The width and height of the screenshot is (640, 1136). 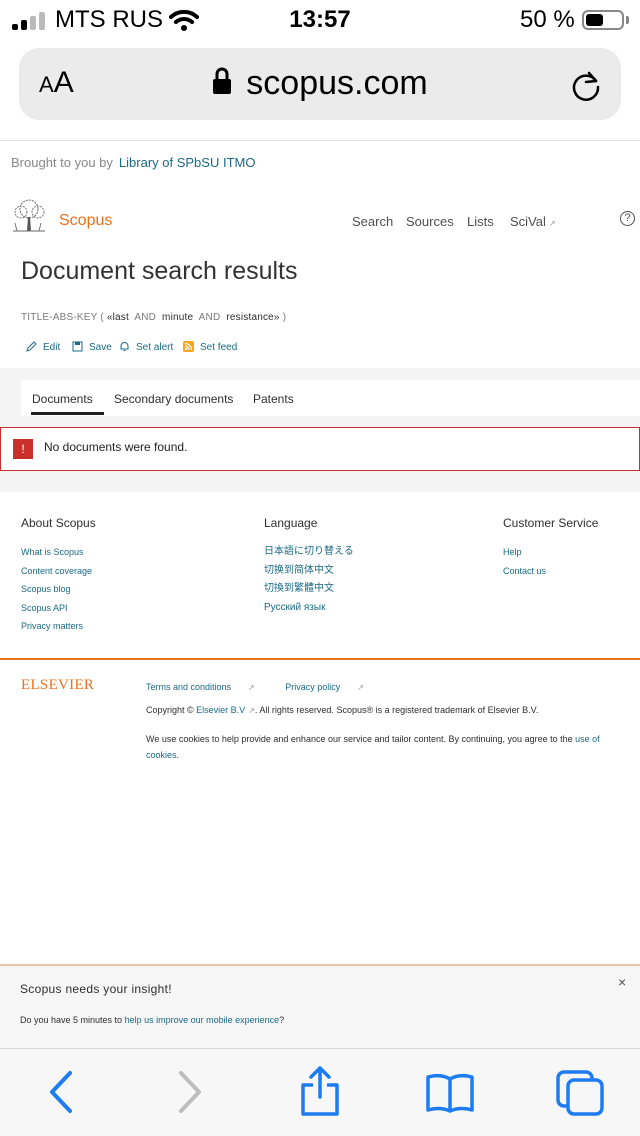 What do you see at coordinates (320, 659) in the screenshot?
I see `footer-divider` at bounding box center [320, 659].